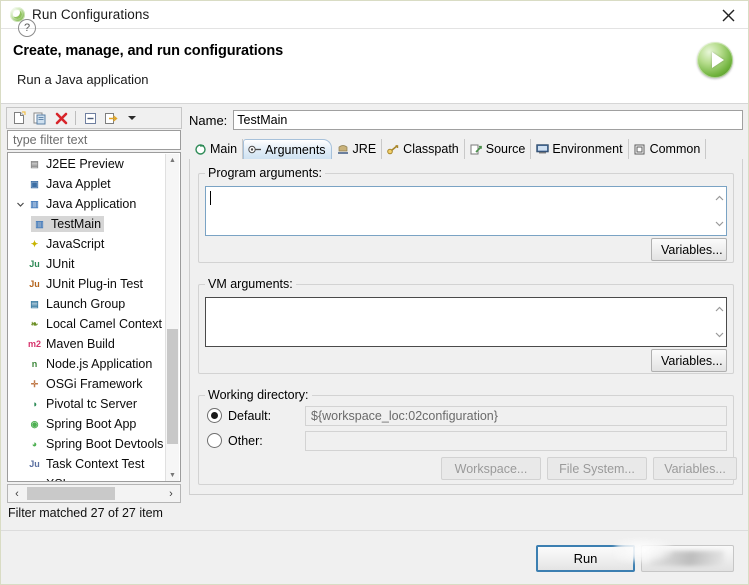  What do you see at coordinates (585, 558) in the screenshot?
I see `run-button: Run` at bounding box center [585, 558].